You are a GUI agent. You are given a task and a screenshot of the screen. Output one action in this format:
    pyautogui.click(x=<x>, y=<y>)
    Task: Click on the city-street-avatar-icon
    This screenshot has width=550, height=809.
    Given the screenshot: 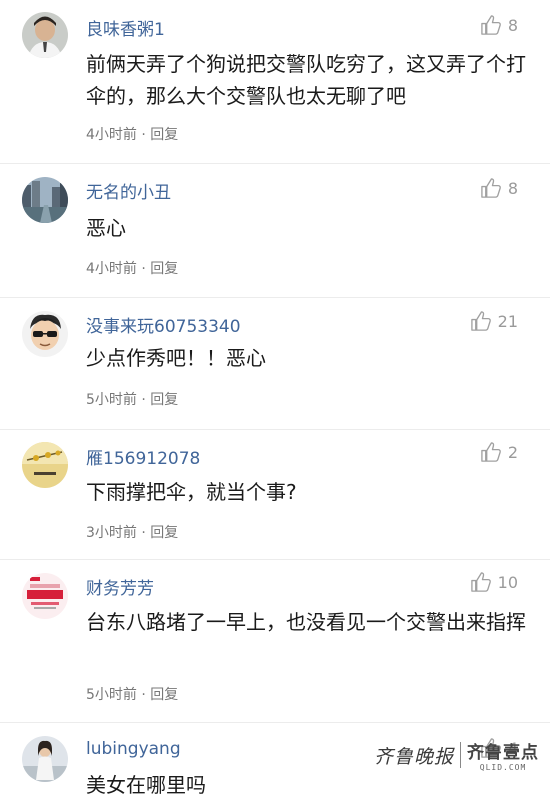 What is the action you would take?
    pyautogui.click(x=45, y=200)
    